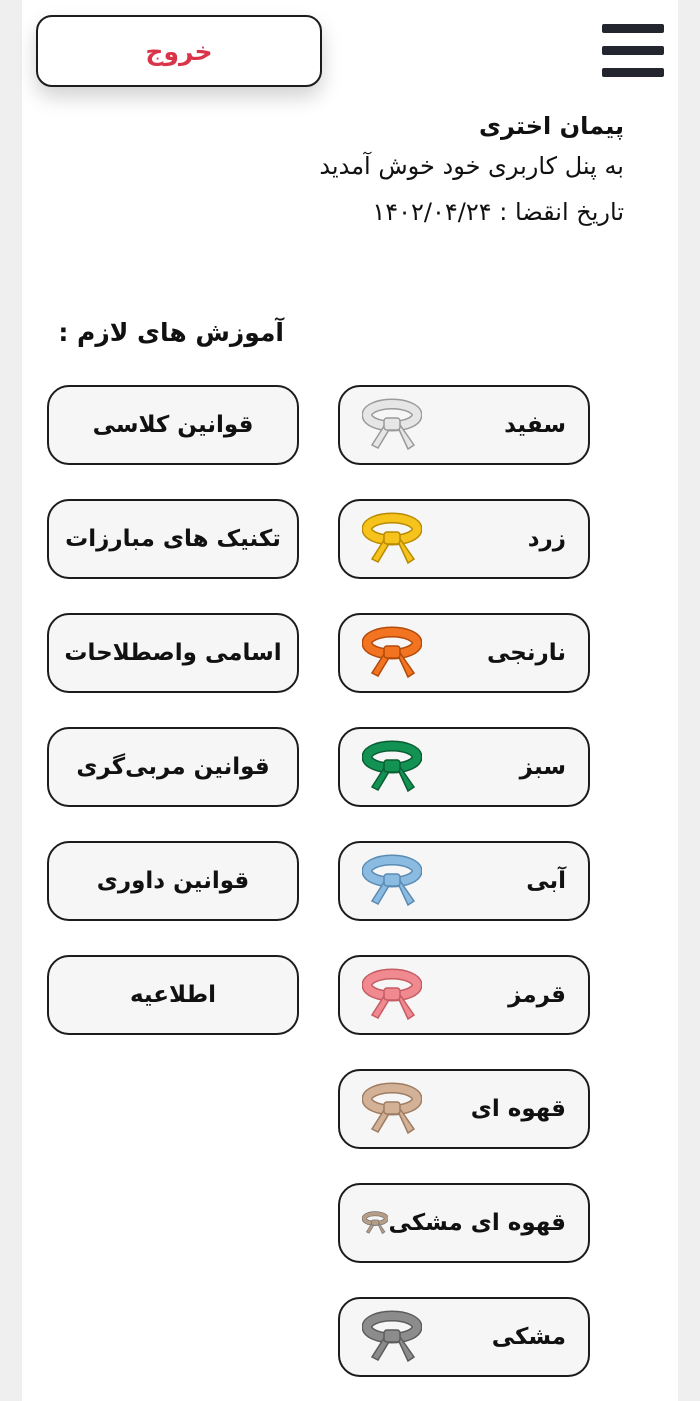 This screenshot has width=700, height=1401. What do you see at coordinates (179, 51) in the screenshot?
I see `logout-button: خروج` at bounding box center [179, 51].